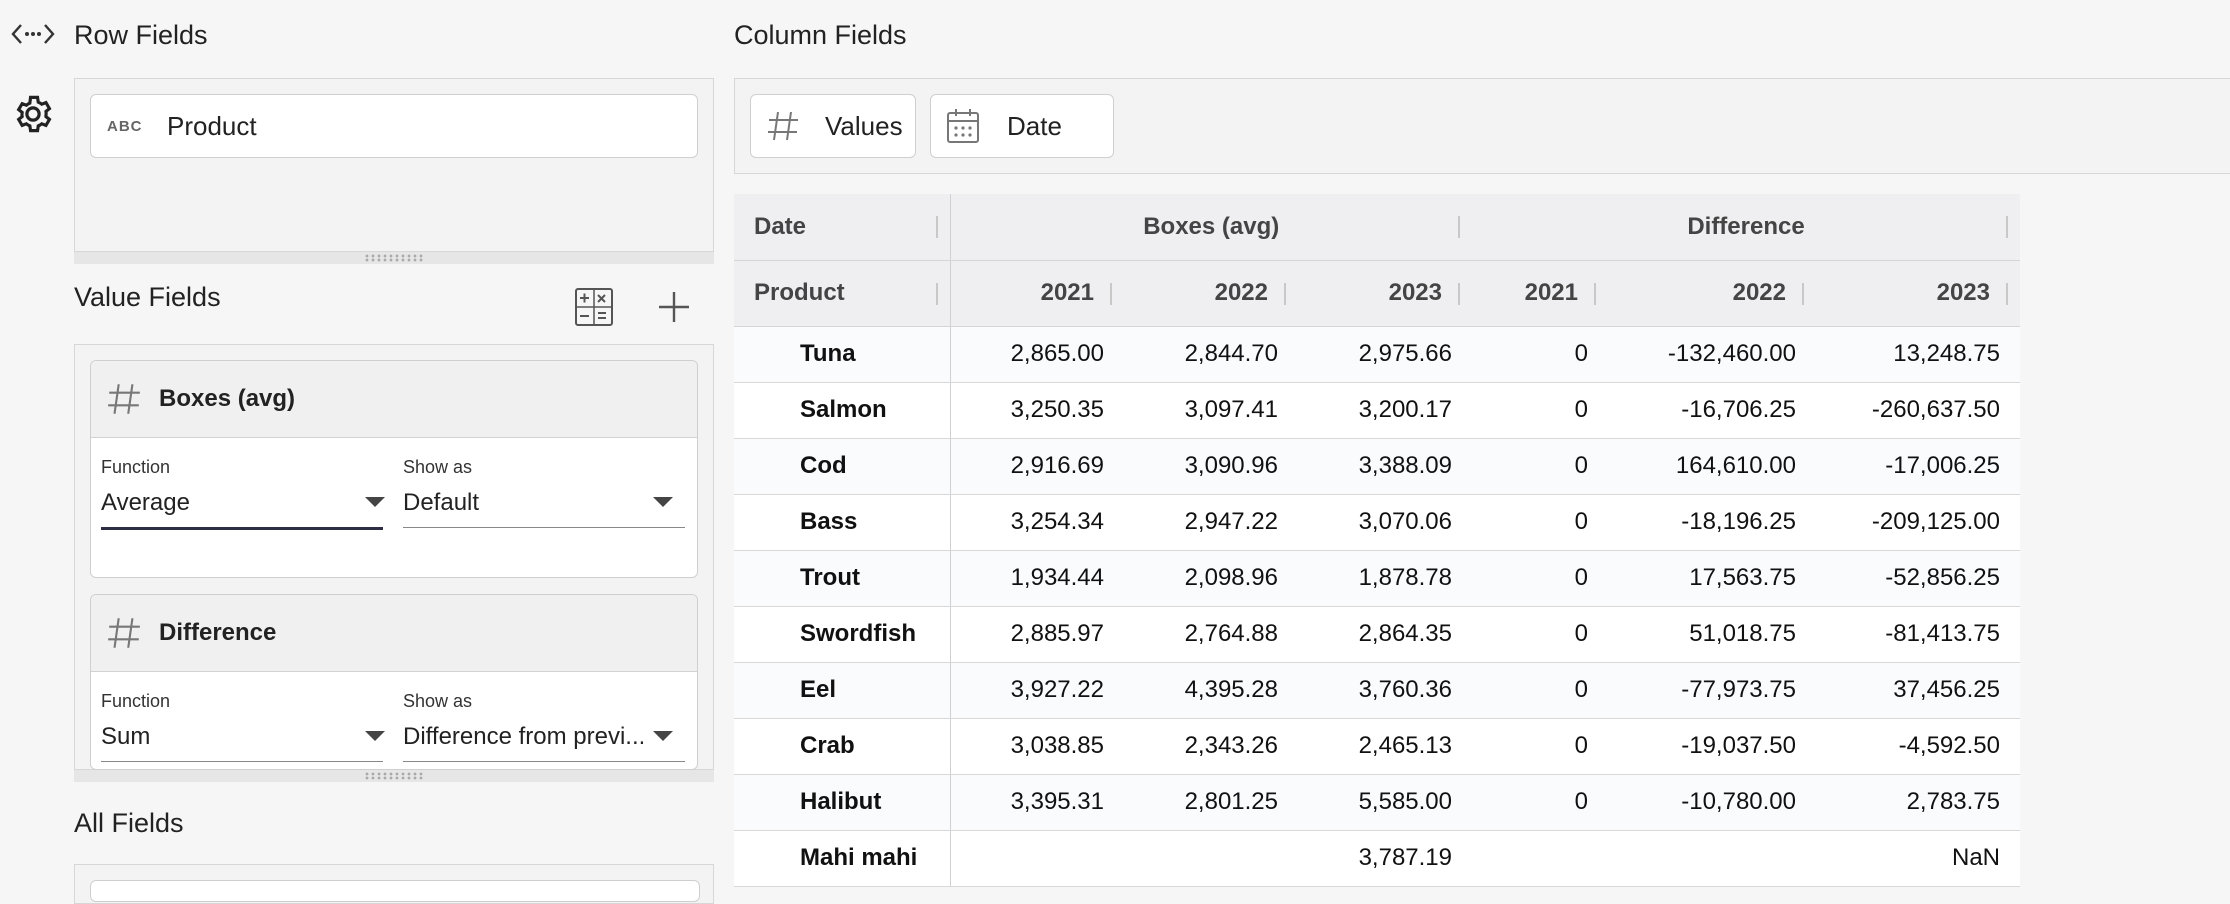  I want to click on value-fields-resize-handle, so click(394, 776).